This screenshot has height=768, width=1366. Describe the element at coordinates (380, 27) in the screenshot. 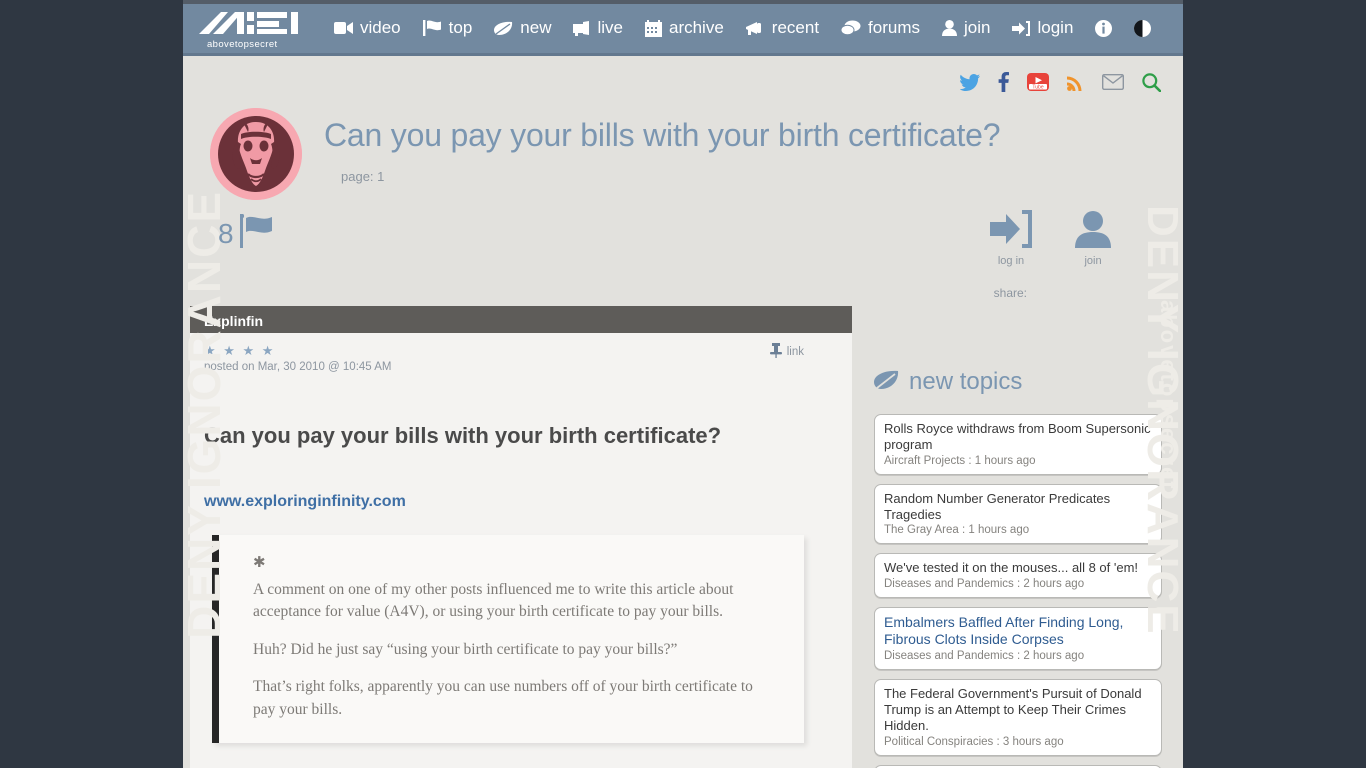

I see `nav-item-label: video` at that location.